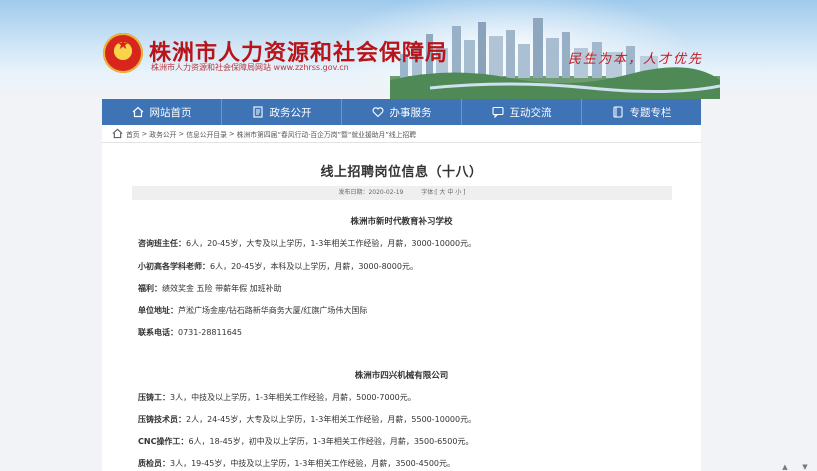 This screenshot has height=471, width=817. What do you see at coordinates (401, 172) in the screenshot?
I see `article-title: 线上招聘岗位信息（十八）` at bounding box center [401, 172].